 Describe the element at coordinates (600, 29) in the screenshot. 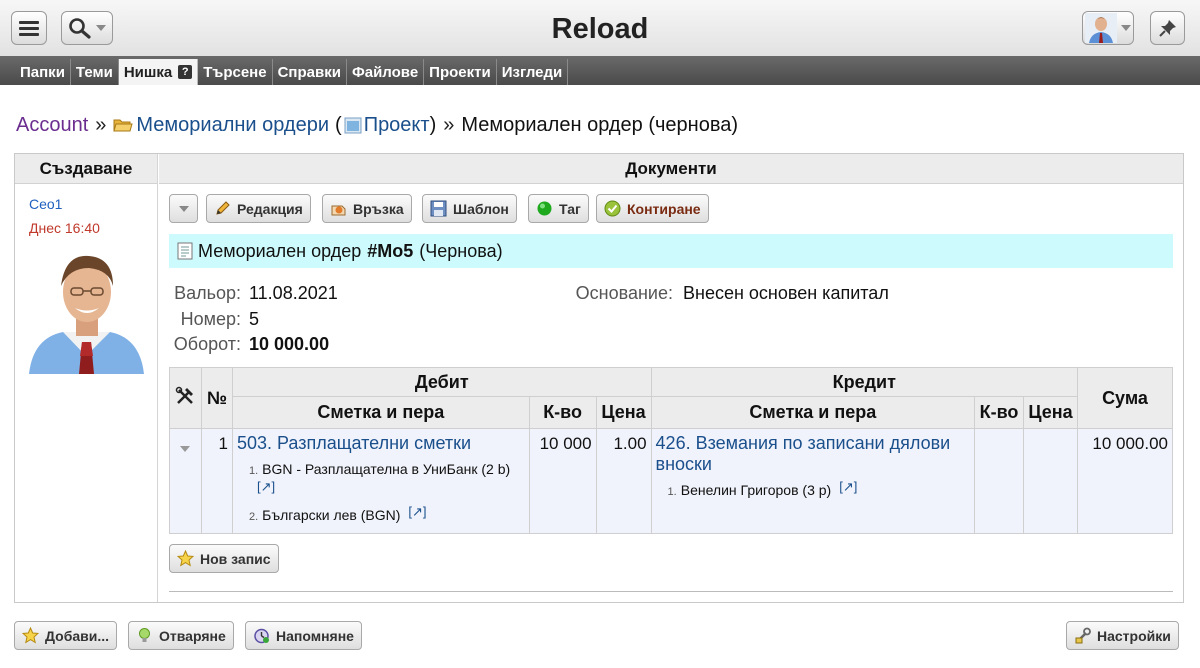

I see `app-title: Reload` at that location.